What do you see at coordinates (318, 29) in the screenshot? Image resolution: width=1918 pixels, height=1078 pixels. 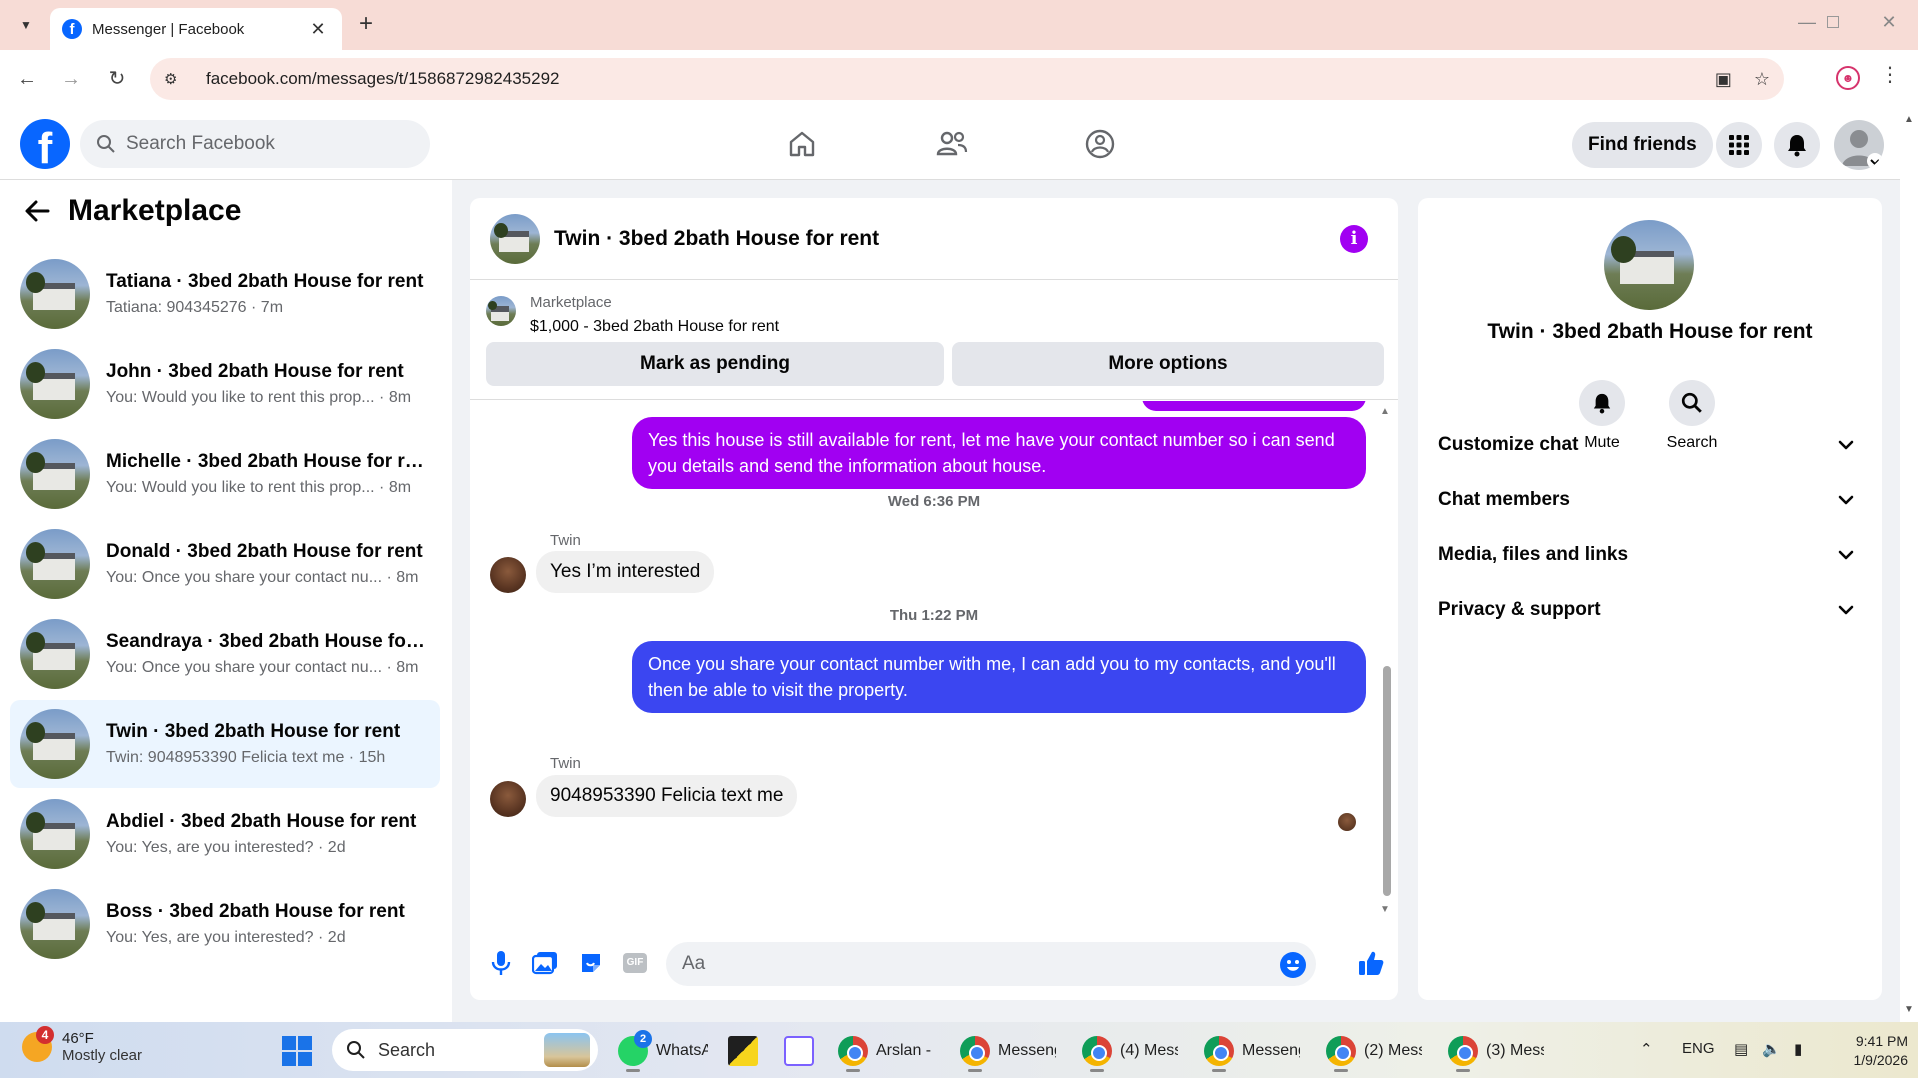 I see `tab-close-icon: ✕` at bounding box center [318, 29].